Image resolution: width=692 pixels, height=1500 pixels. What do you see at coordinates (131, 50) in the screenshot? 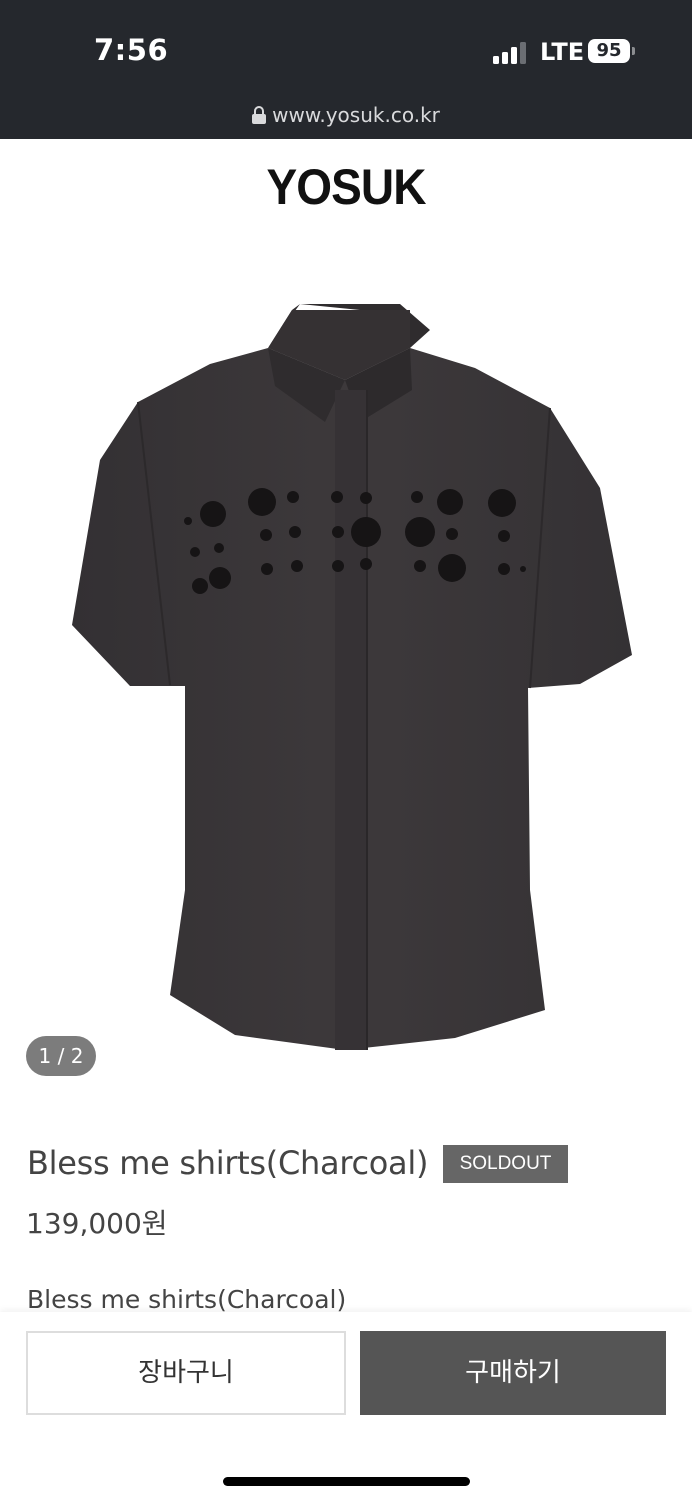
I see `status-time: 7:56` at bounding box center [131, 50].